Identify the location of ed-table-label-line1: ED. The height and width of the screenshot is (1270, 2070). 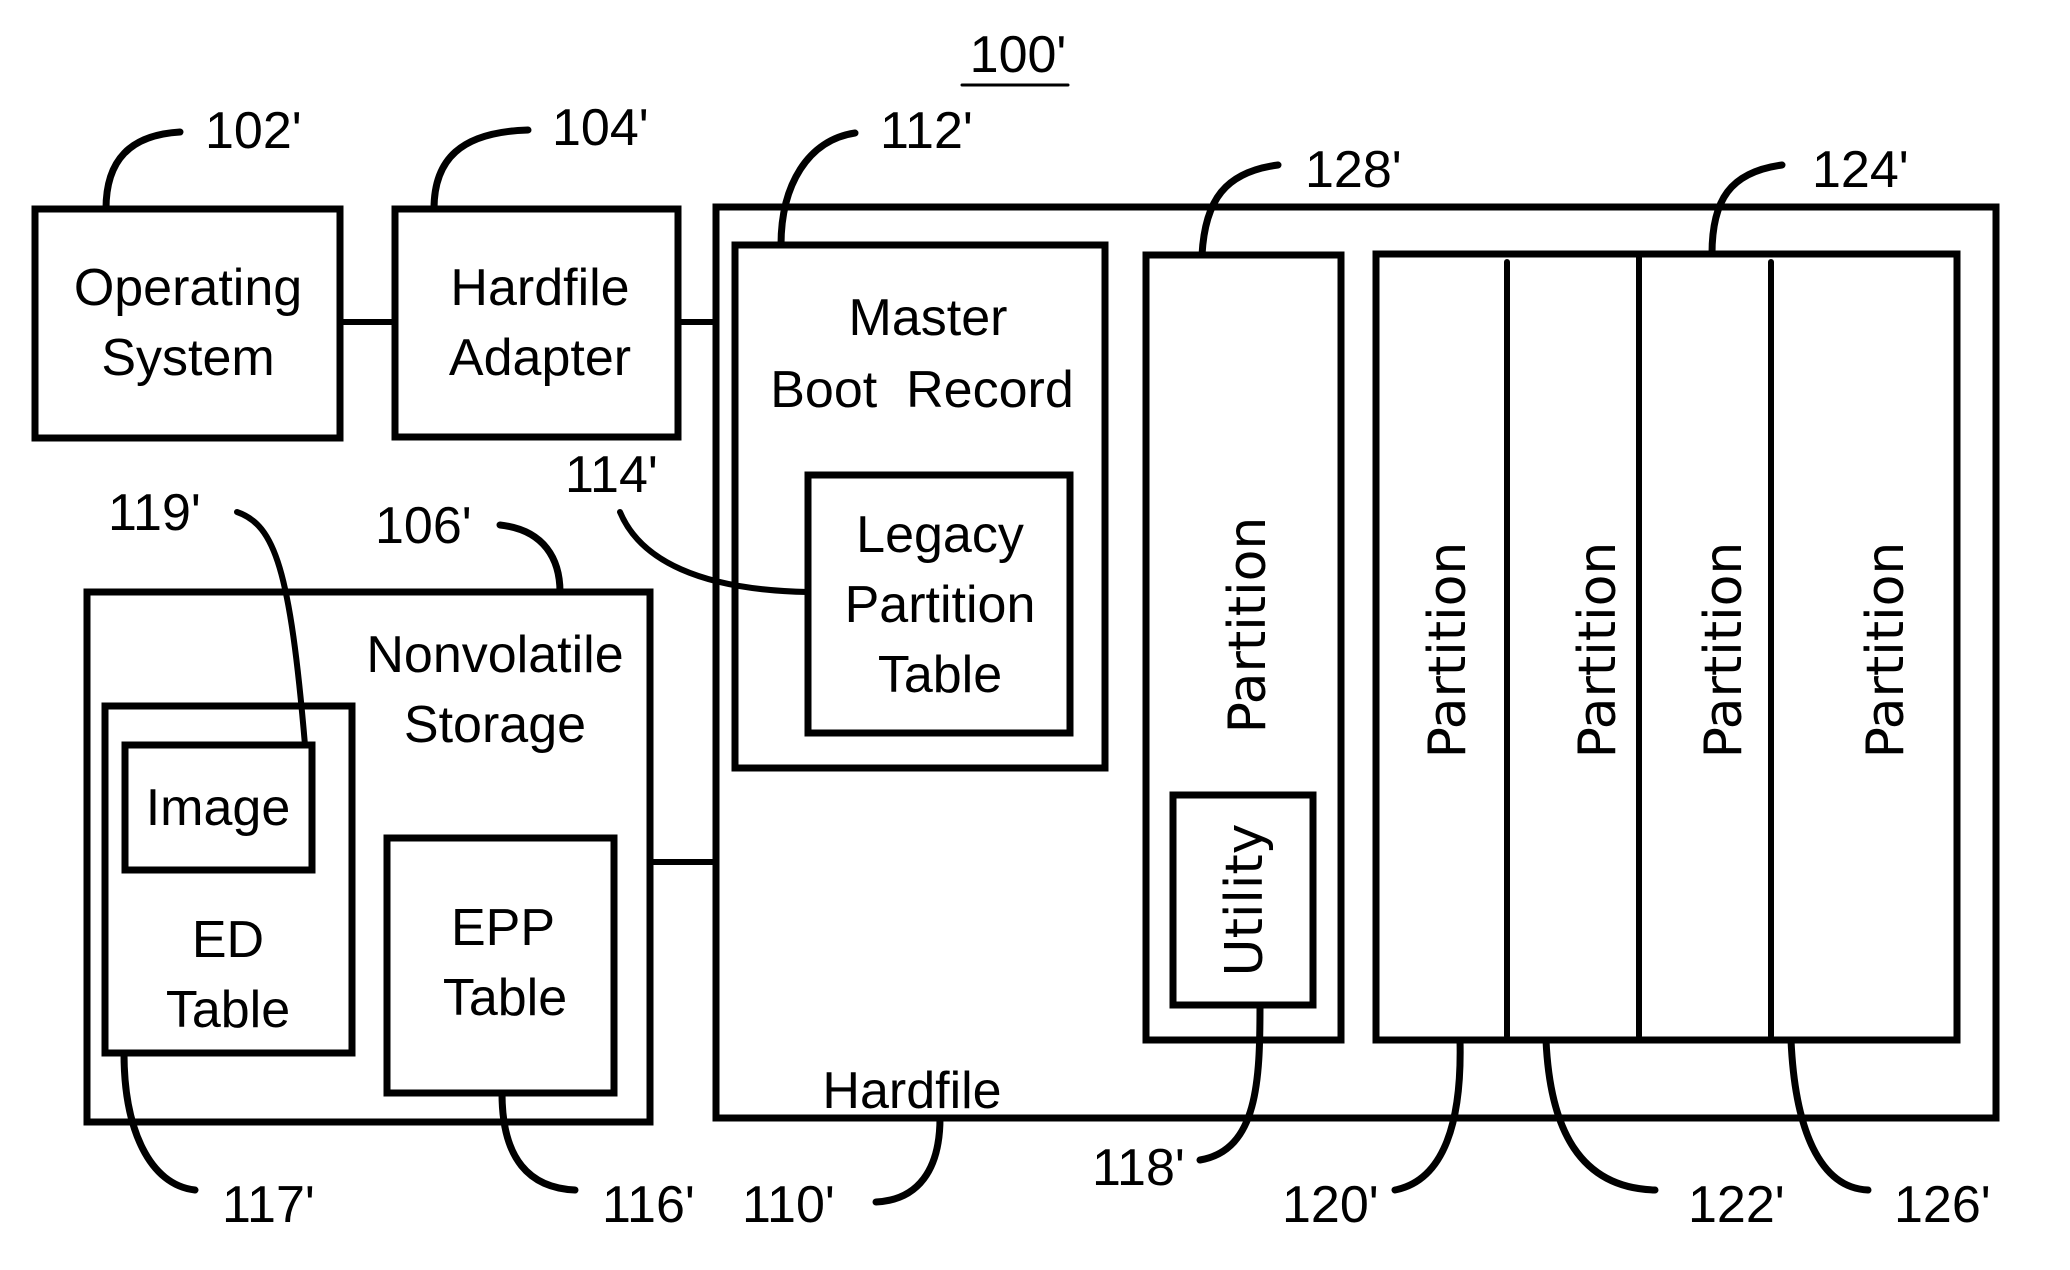
(228, 940).